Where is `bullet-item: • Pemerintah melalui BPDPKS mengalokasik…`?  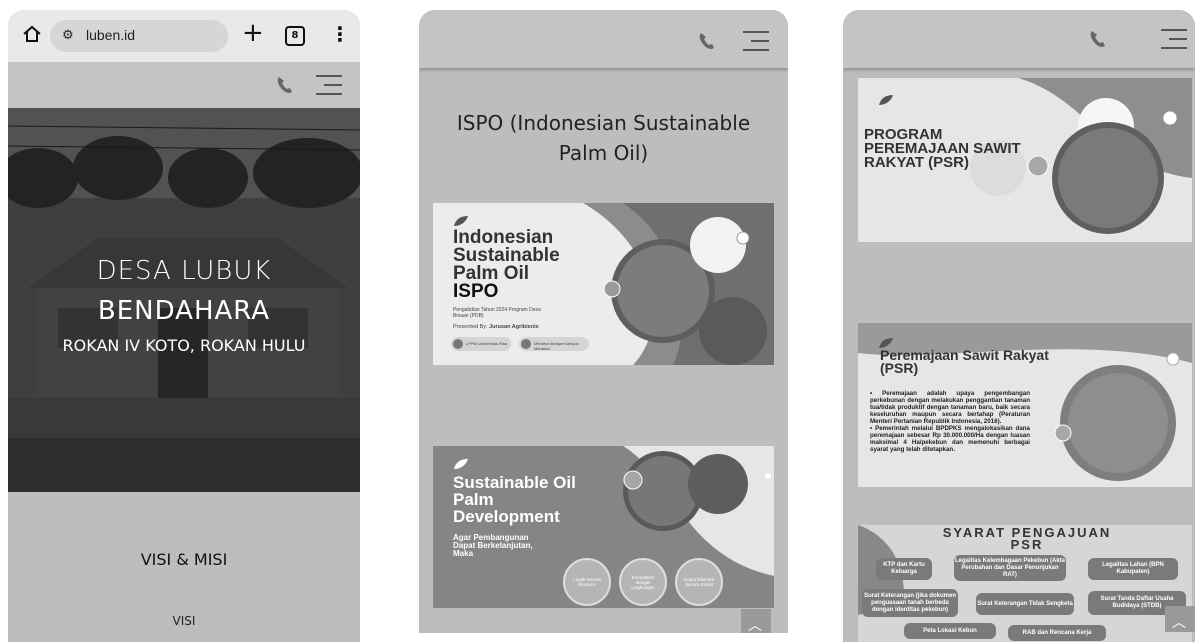 bullet-item: • Pemerintah melalui BPDPKS mengalokasik… is located at coordinates (950, 439).